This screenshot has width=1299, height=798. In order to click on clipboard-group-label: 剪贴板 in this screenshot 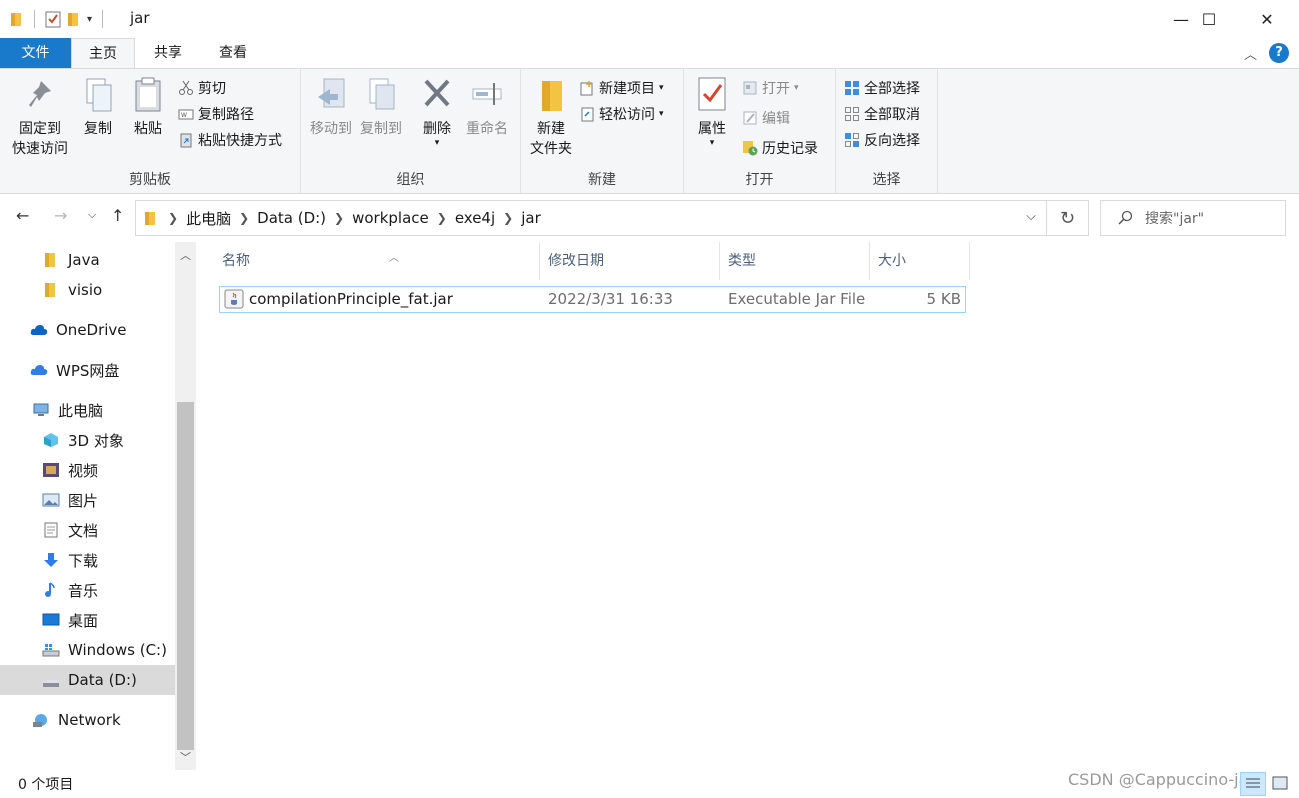, I will do `click(150, 180)`.